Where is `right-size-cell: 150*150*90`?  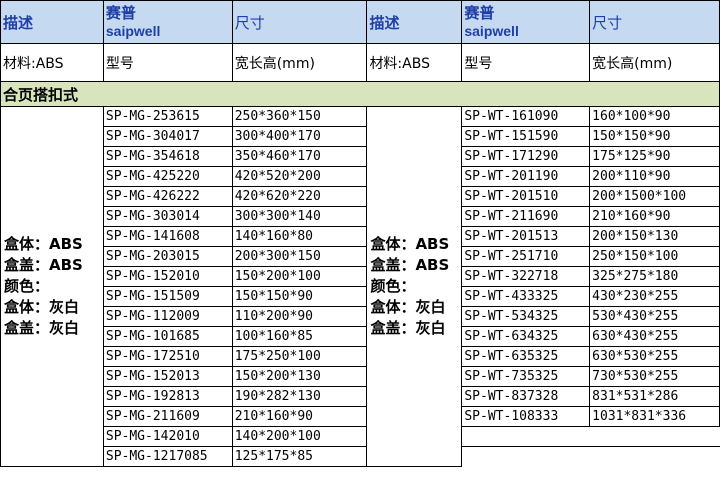 right-size-cell: 150*150*90 is located at coordinates (654, 136).